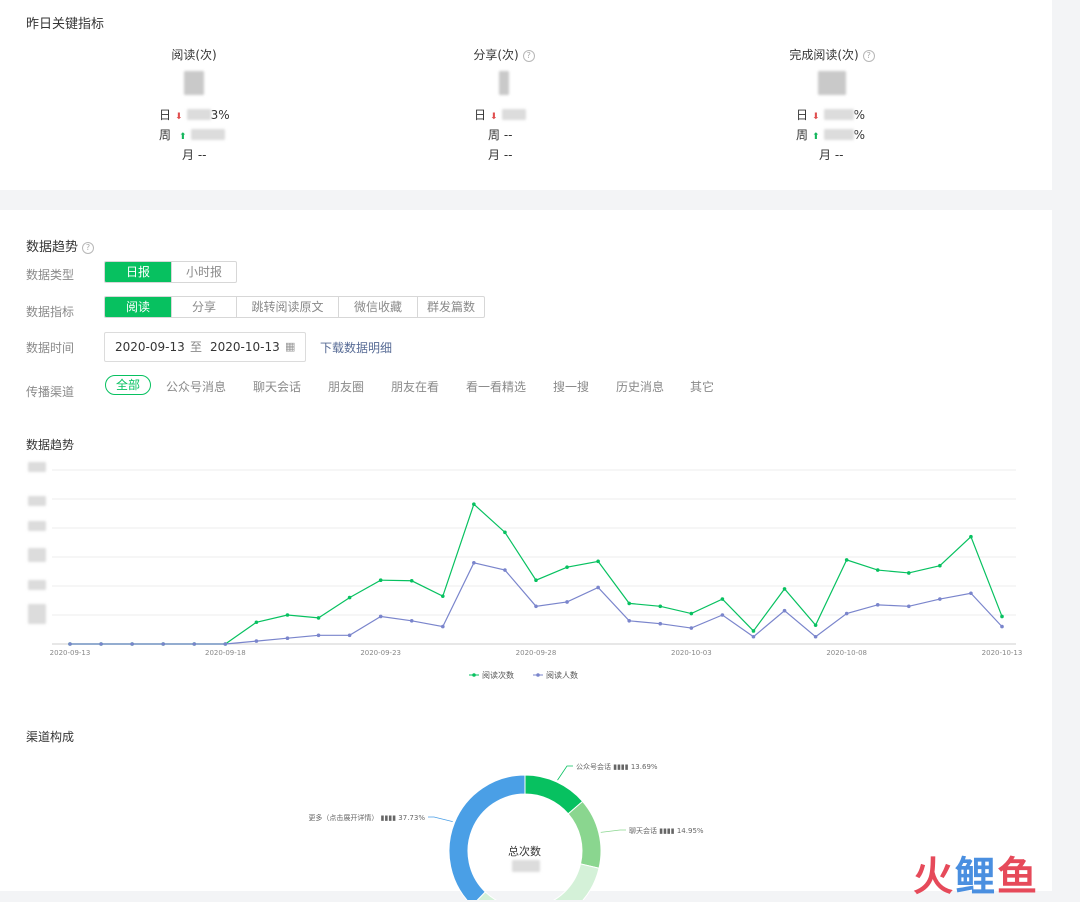 Image resolution: width=1080 pixels, height=902 pixels. Describe the element at coordinates (356, 347) in the screenshot. I see `download-details-link: 下载数据明细` at that location.